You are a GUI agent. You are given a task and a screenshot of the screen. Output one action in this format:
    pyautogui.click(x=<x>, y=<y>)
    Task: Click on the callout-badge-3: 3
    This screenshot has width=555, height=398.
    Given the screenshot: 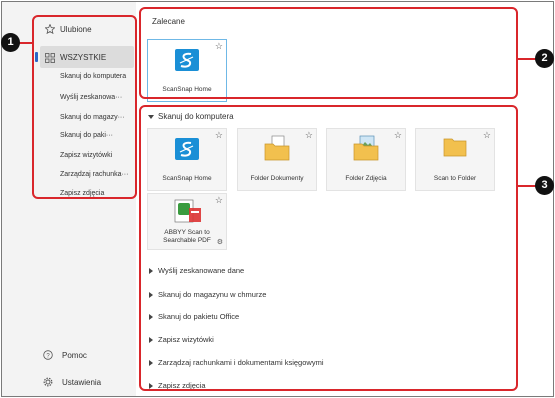 What is the action you would take?
    pyautogui.click(x=544, y=185)
    